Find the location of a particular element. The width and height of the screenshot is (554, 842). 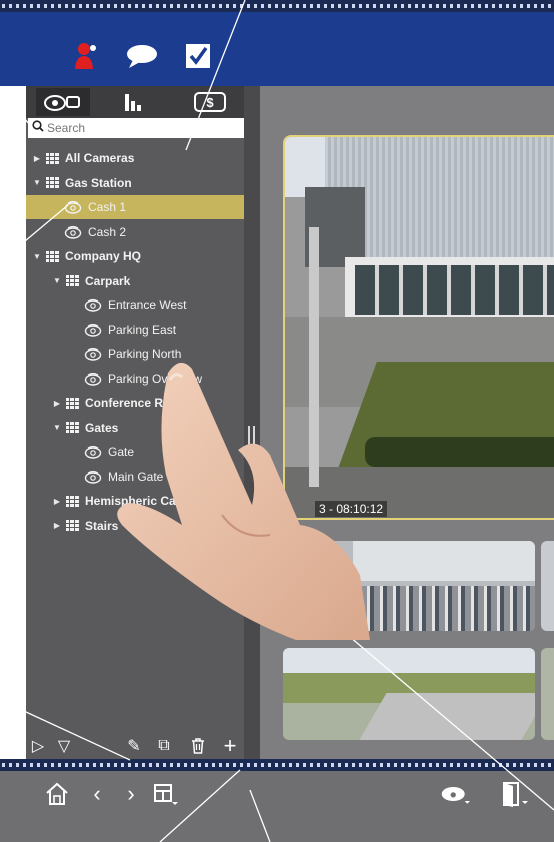

tree-group: ▼ Gas Station is located at coordinates (135, 183).